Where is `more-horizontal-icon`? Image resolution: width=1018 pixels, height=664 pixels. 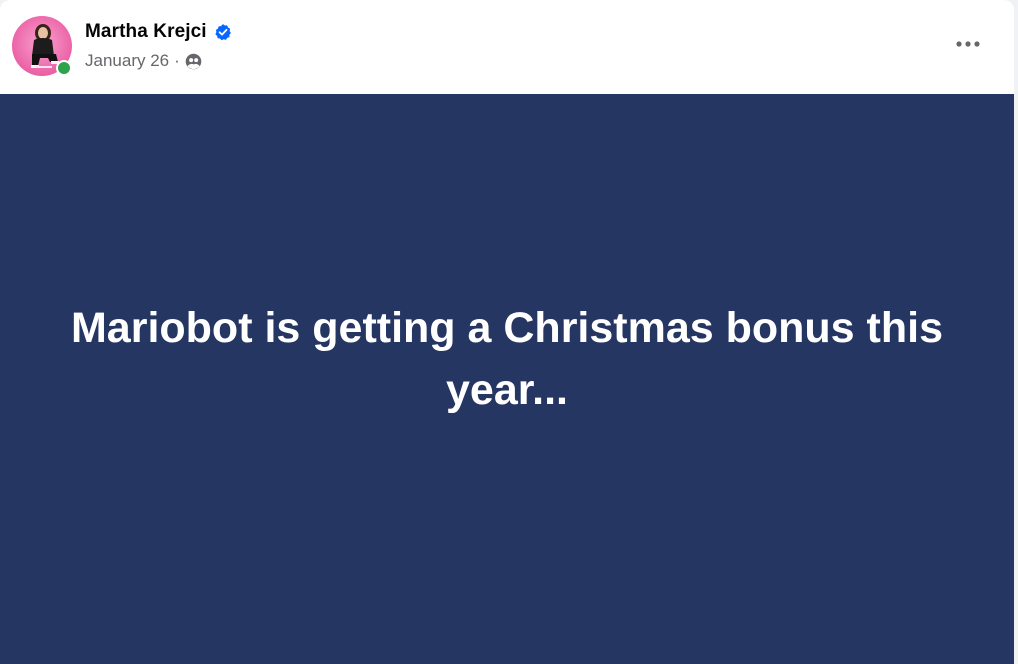
more-horizontal-icon is located at coordinates (968, 44).